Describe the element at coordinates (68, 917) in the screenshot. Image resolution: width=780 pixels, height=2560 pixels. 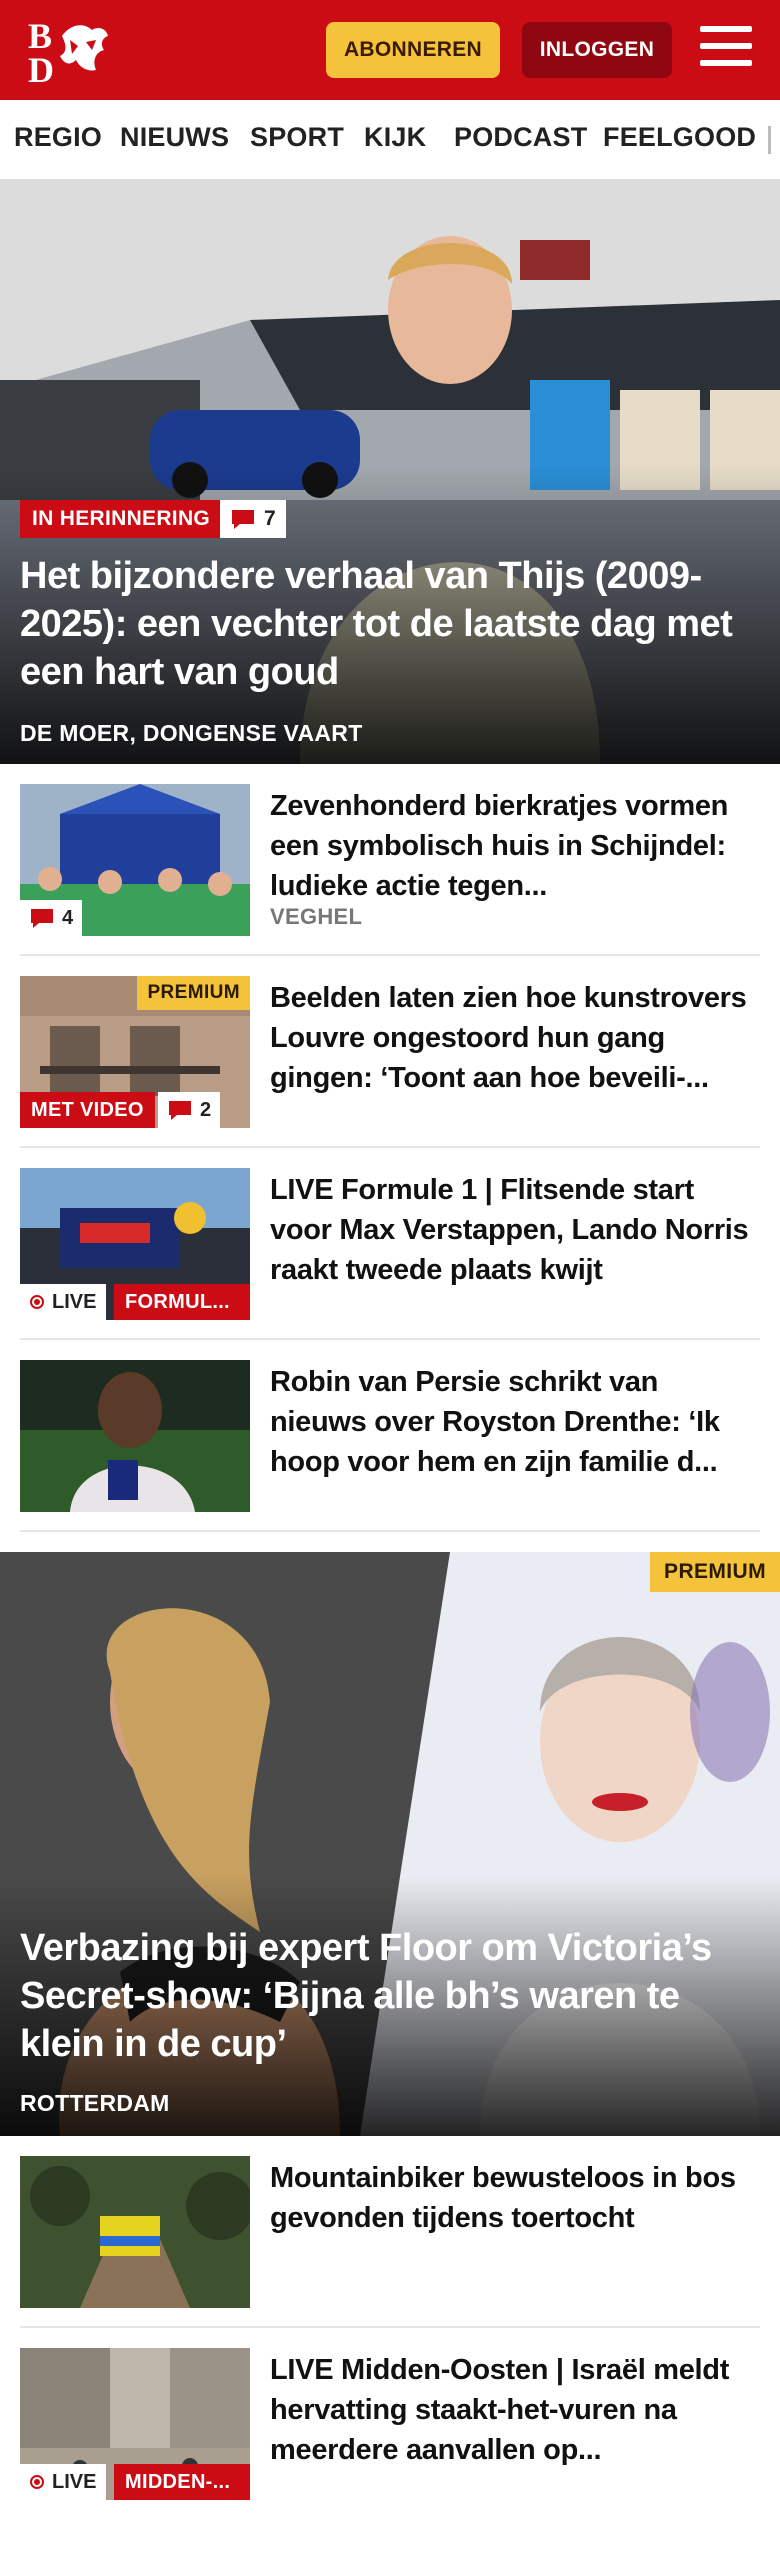
I see `comment-count: 4` at that location.